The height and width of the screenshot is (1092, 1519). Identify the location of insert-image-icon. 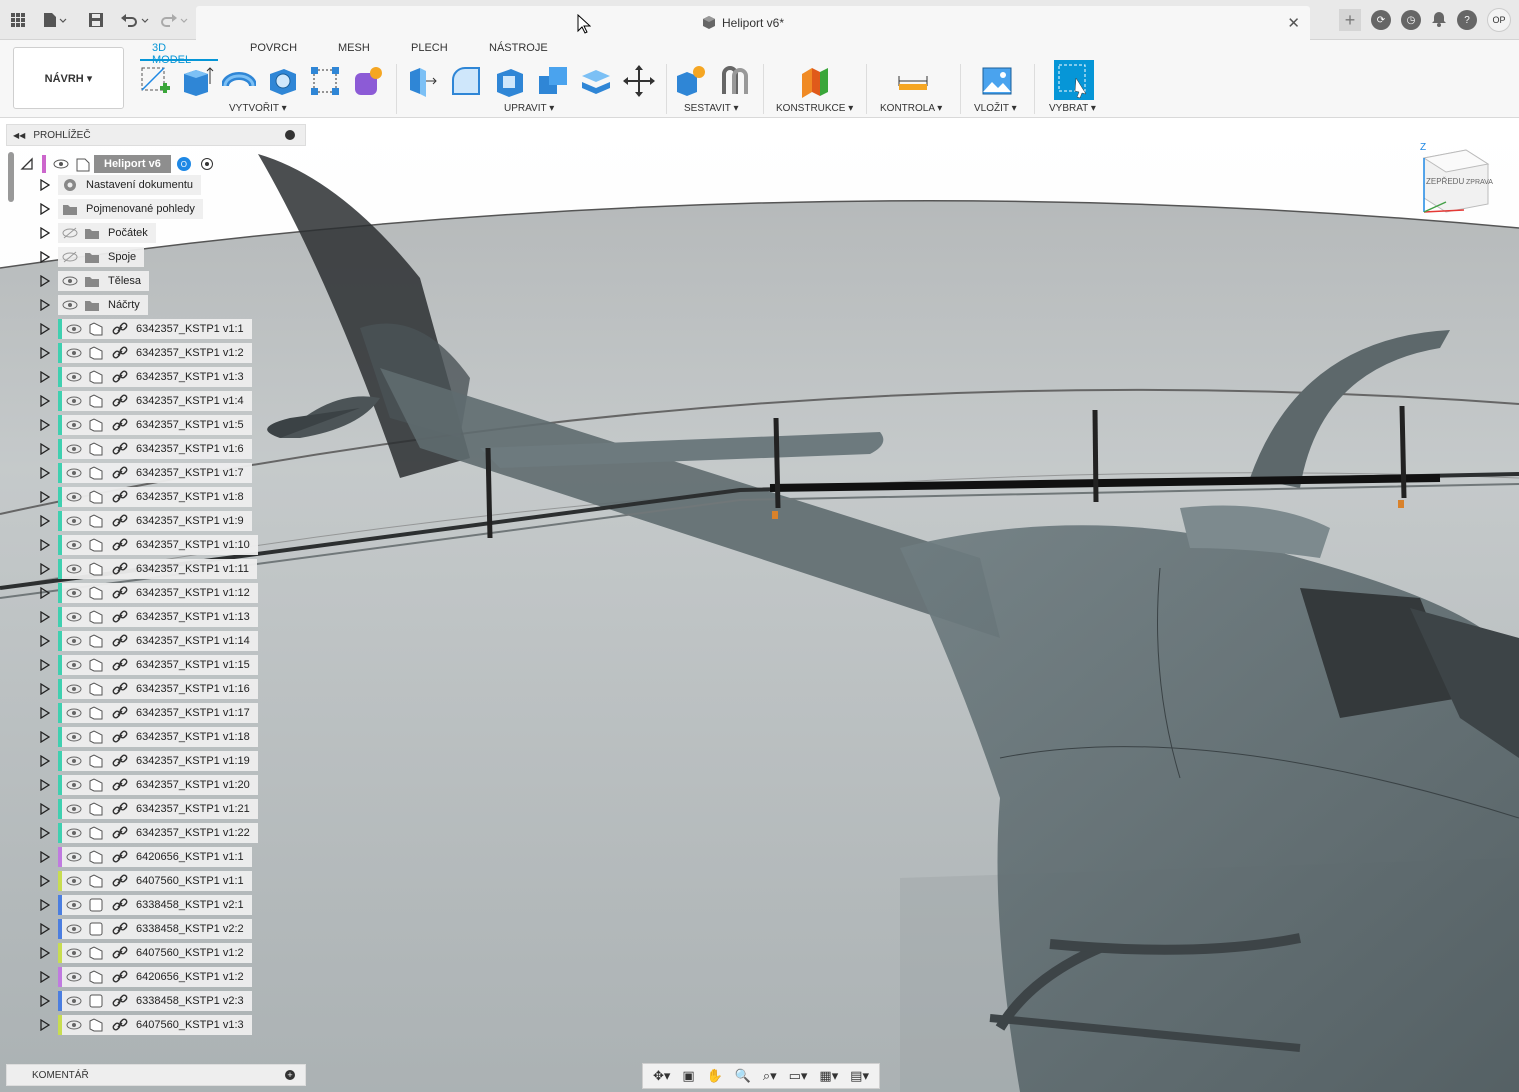
(997, 81).